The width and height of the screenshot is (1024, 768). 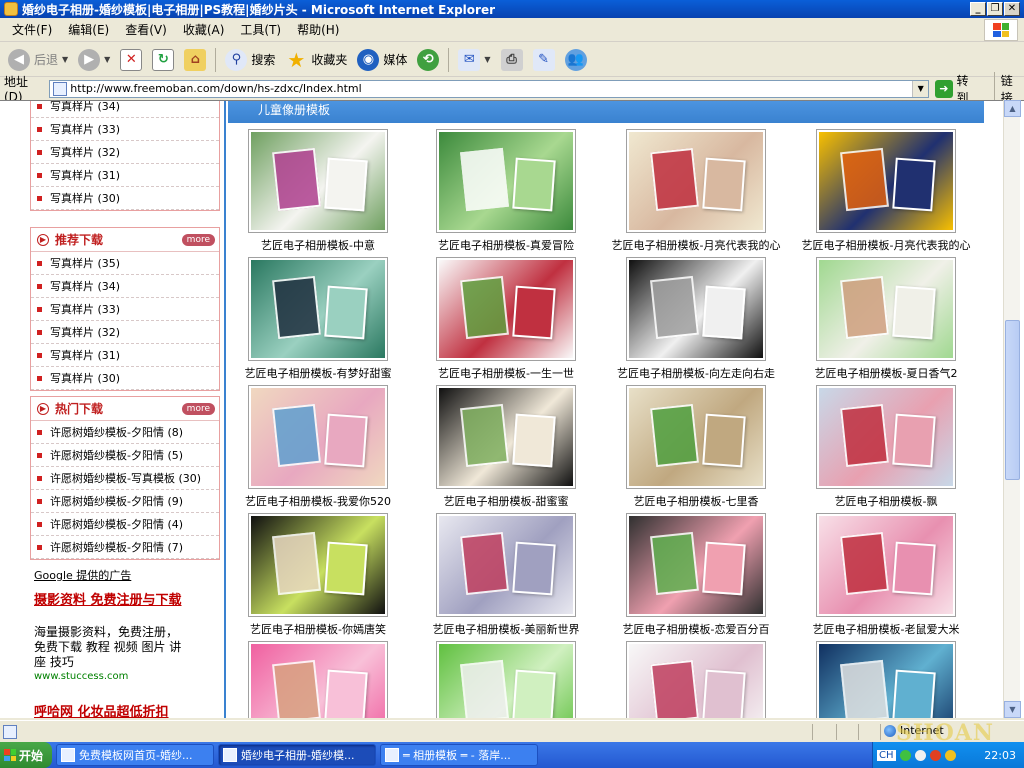 I want to click on history-button: ⟲, so click(x=428, y=60).